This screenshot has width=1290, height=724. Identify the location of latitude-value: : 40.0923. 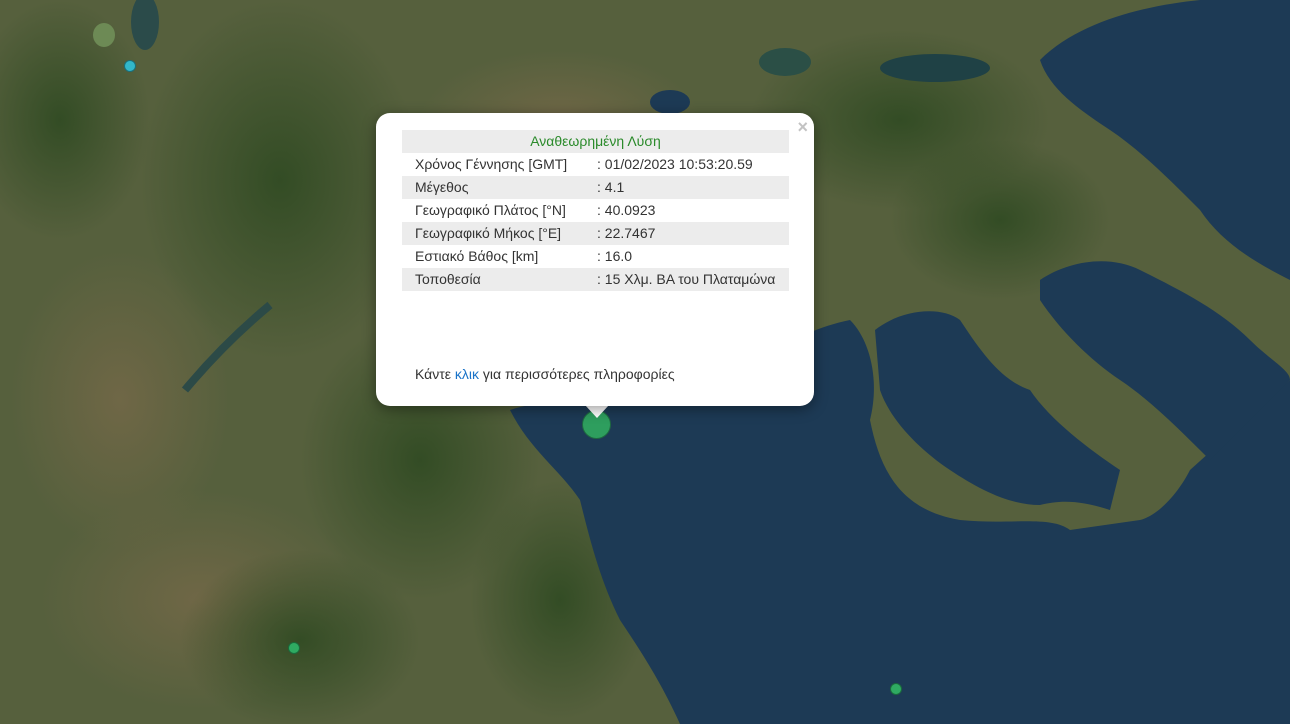
(626, 210).